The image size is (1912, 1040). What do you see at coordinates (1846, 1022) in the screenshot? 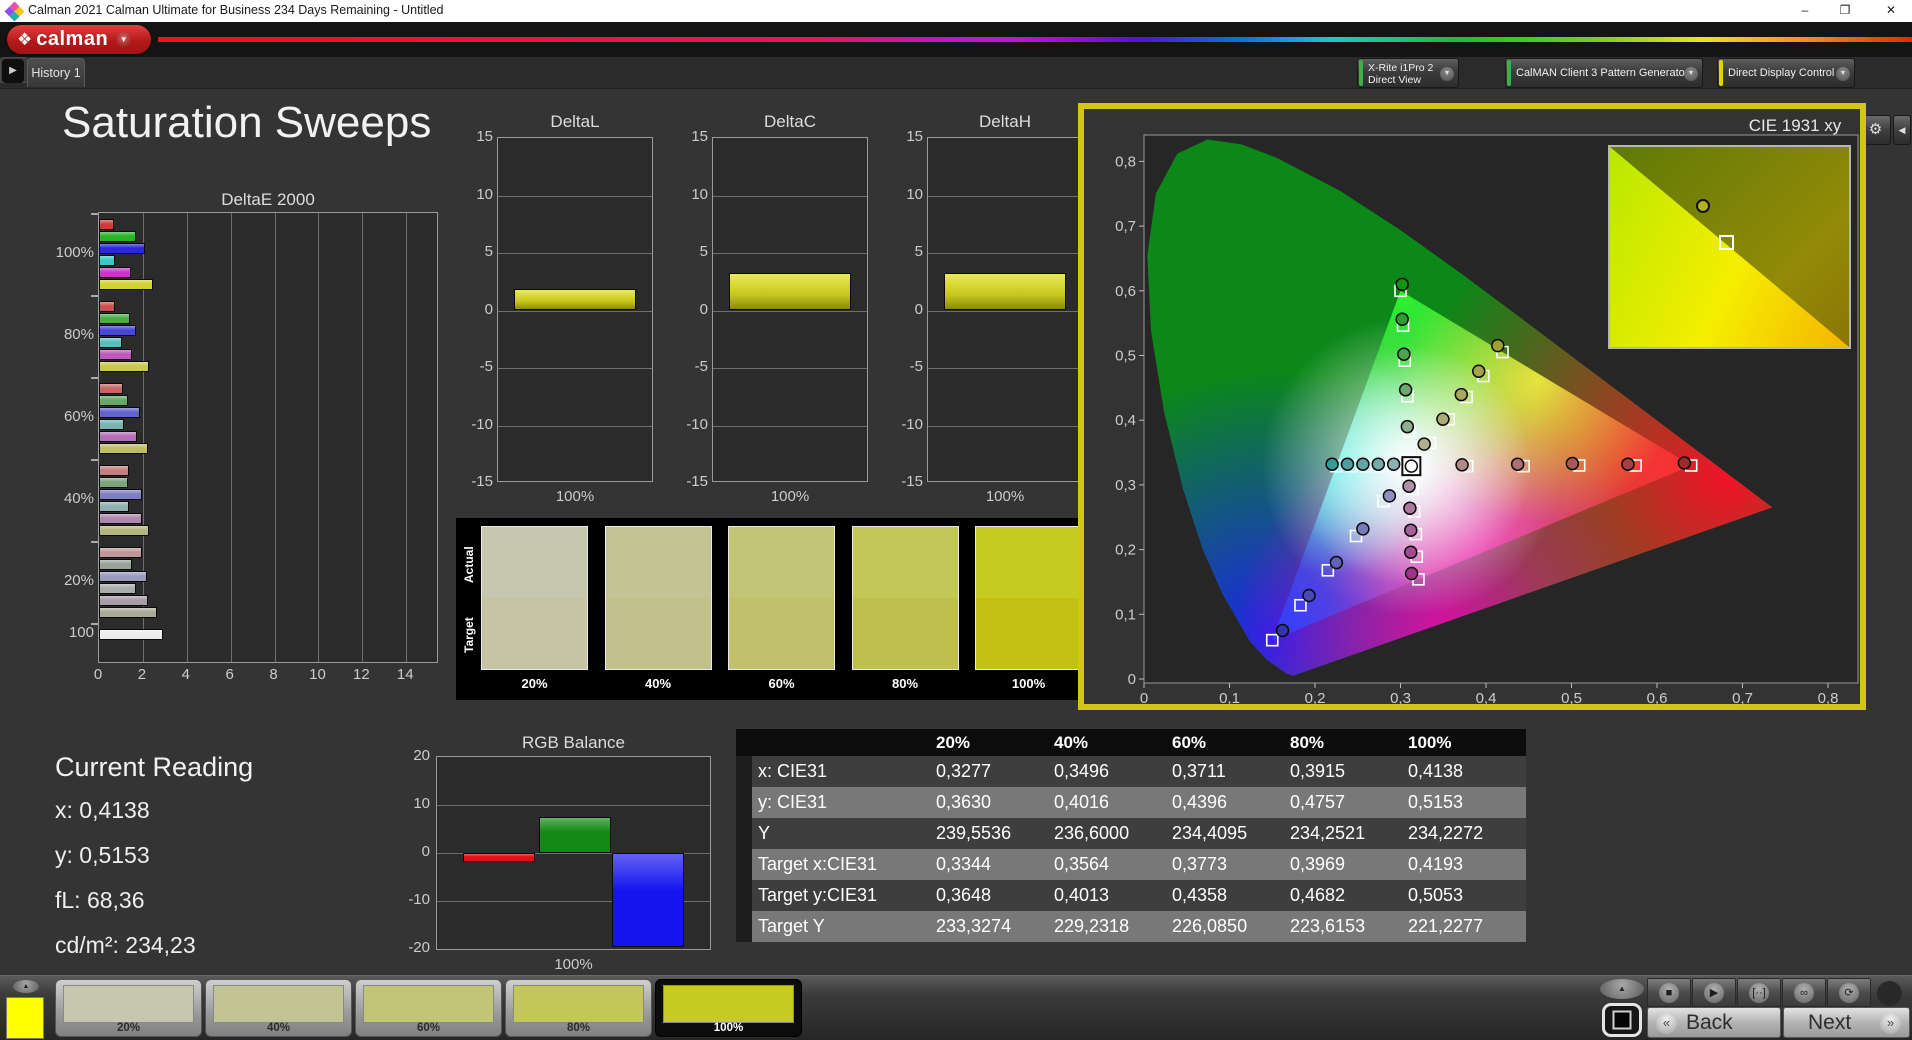
I see `next-button: Next »` at bounding box center [1846, 1022].